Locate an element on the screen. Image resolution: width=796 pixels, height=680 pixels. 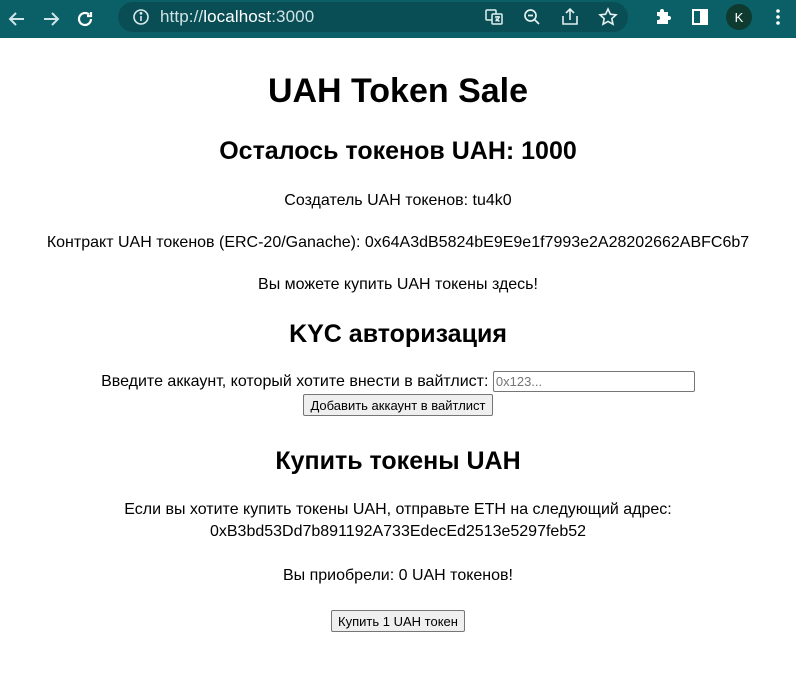
back-arrow-icon is located at coordinates (17, 19).